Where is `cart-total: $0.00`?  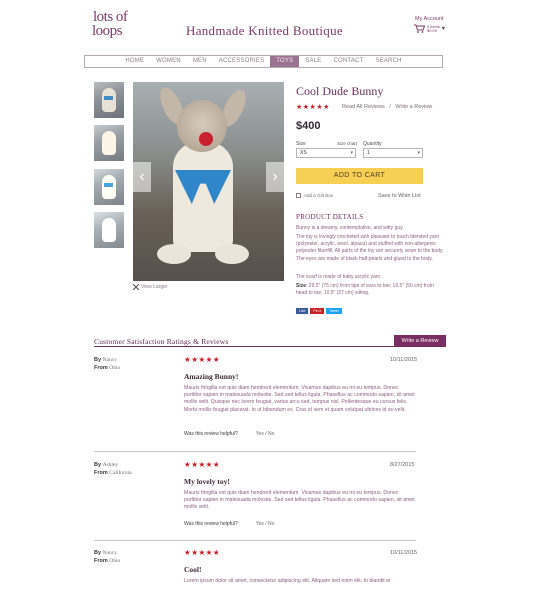 cart-total: $0.00 is located at coordinates (432, 30).